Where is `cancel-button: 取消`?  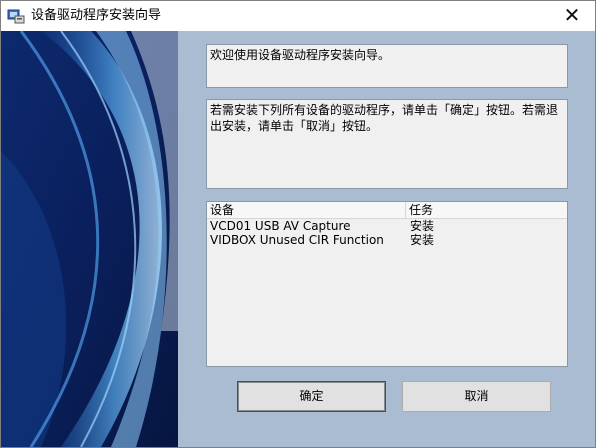 cancel-button: 取消 is located at coordinates (476, 396).